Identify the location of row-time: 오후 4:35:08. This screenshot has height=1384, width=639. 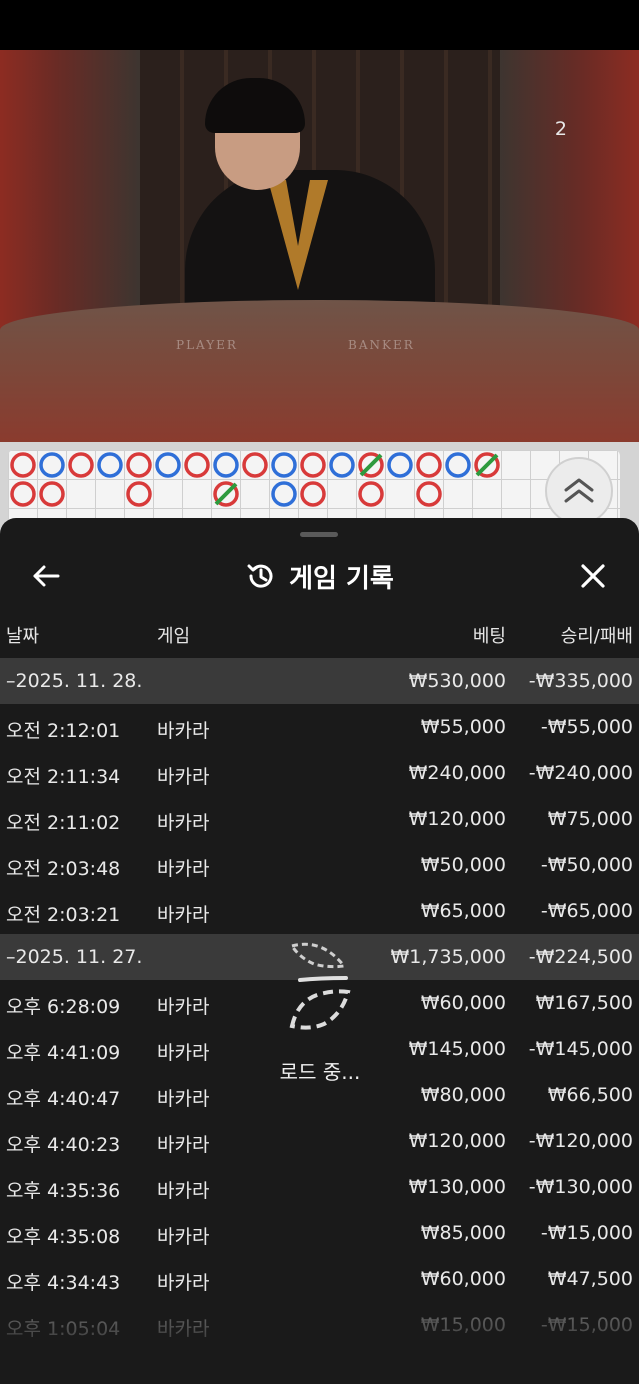
(63, 1237).